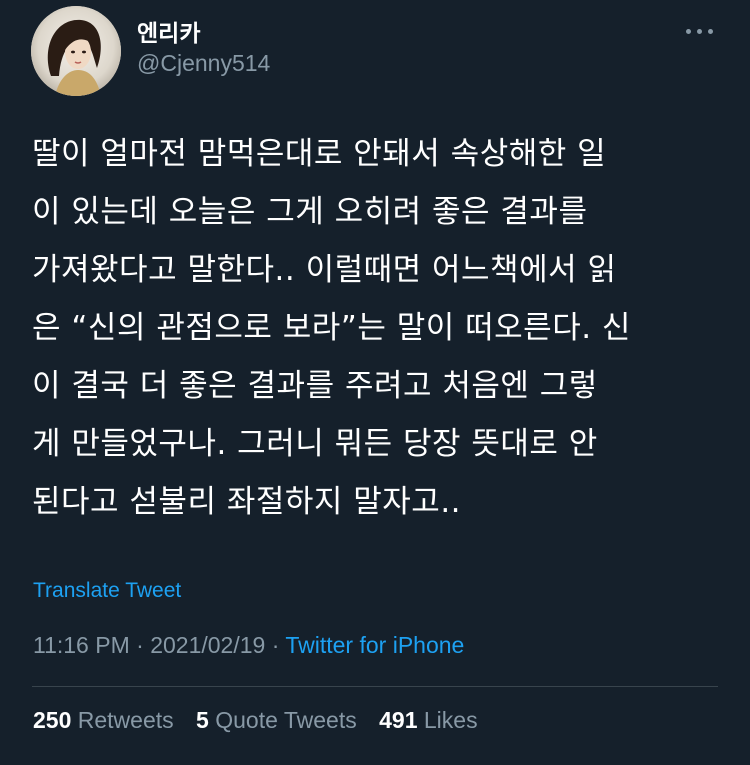 Image resolution: width=750 pixels, height=765 pixels. Describe the element at coordinates (247, 502) in the screenshot. I see `tweet-text-line: 된다고 섣불리 좌절하지 말자고..` at that location.